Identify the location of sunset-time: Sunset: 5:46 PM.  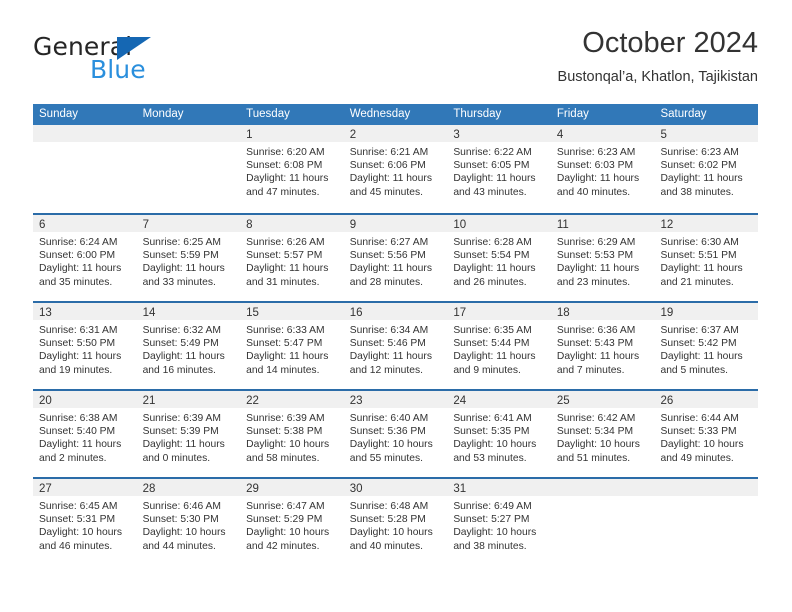
(387, 344).